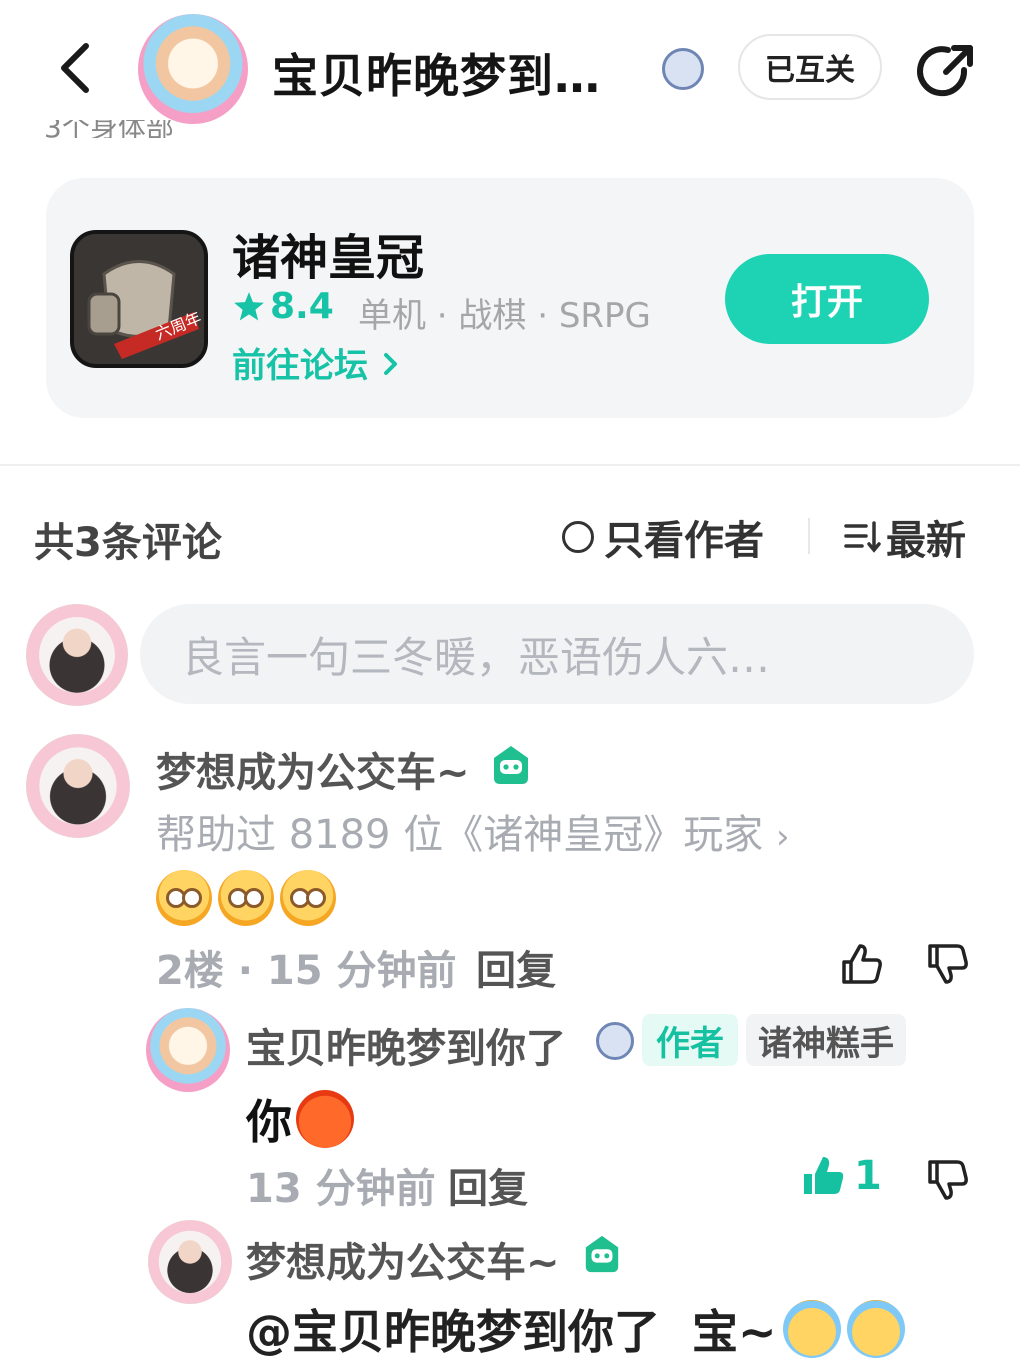  I want to click on comment-count: 共3条评论, so click(128, 543).